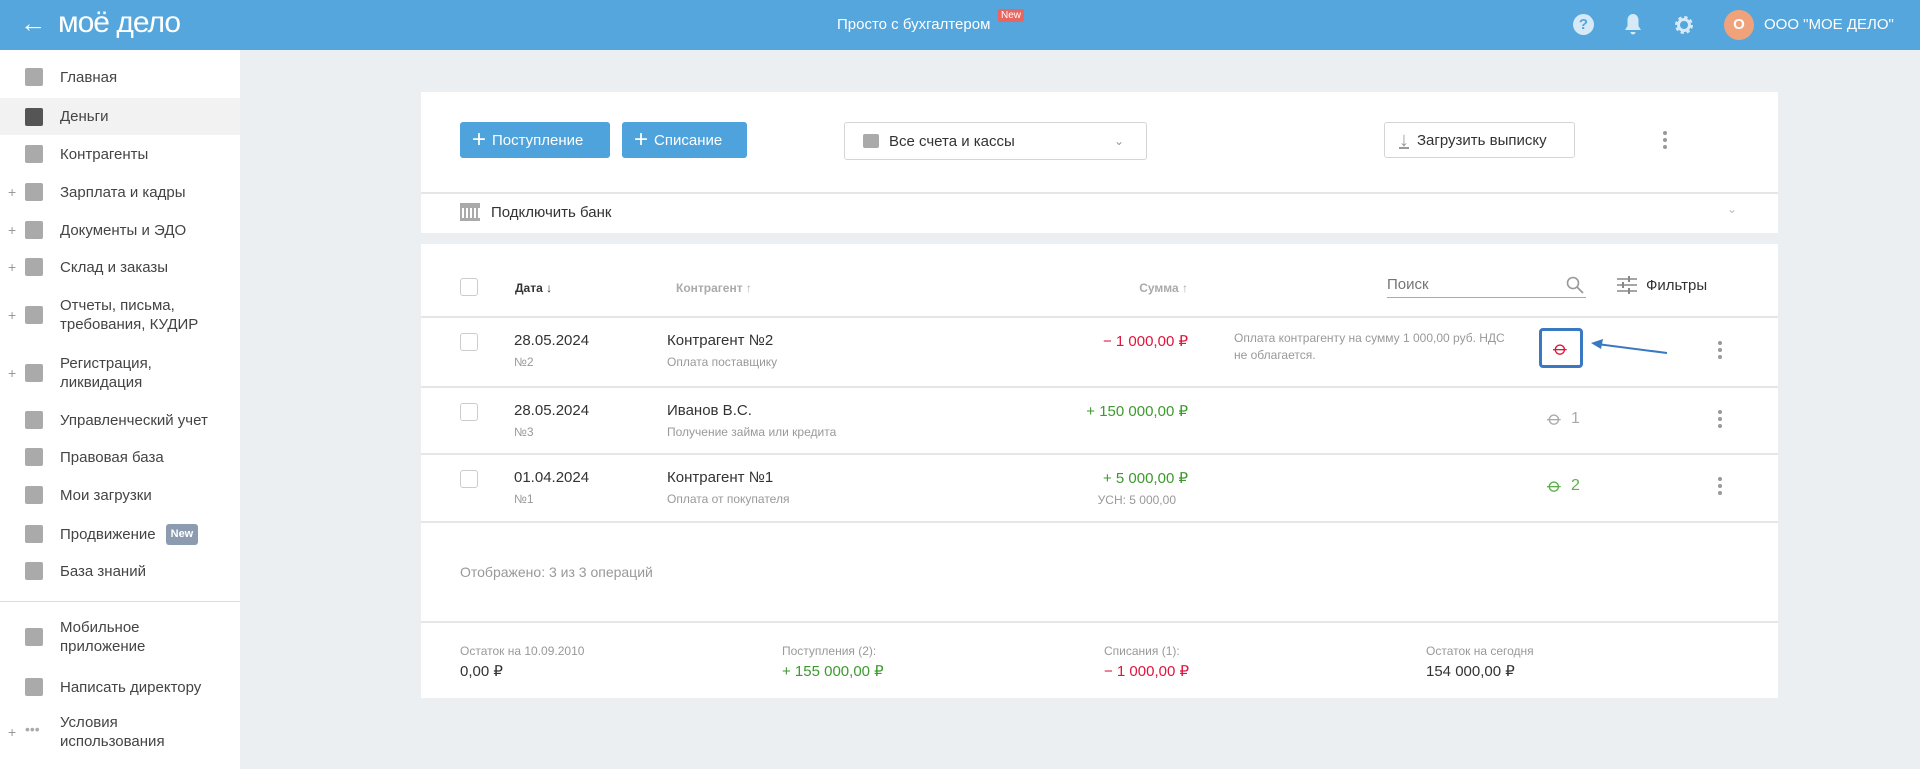 The width and height of the screenshot is (1920, 769). I want to click on sidebar-item-home: Главная, so click(120, 77).